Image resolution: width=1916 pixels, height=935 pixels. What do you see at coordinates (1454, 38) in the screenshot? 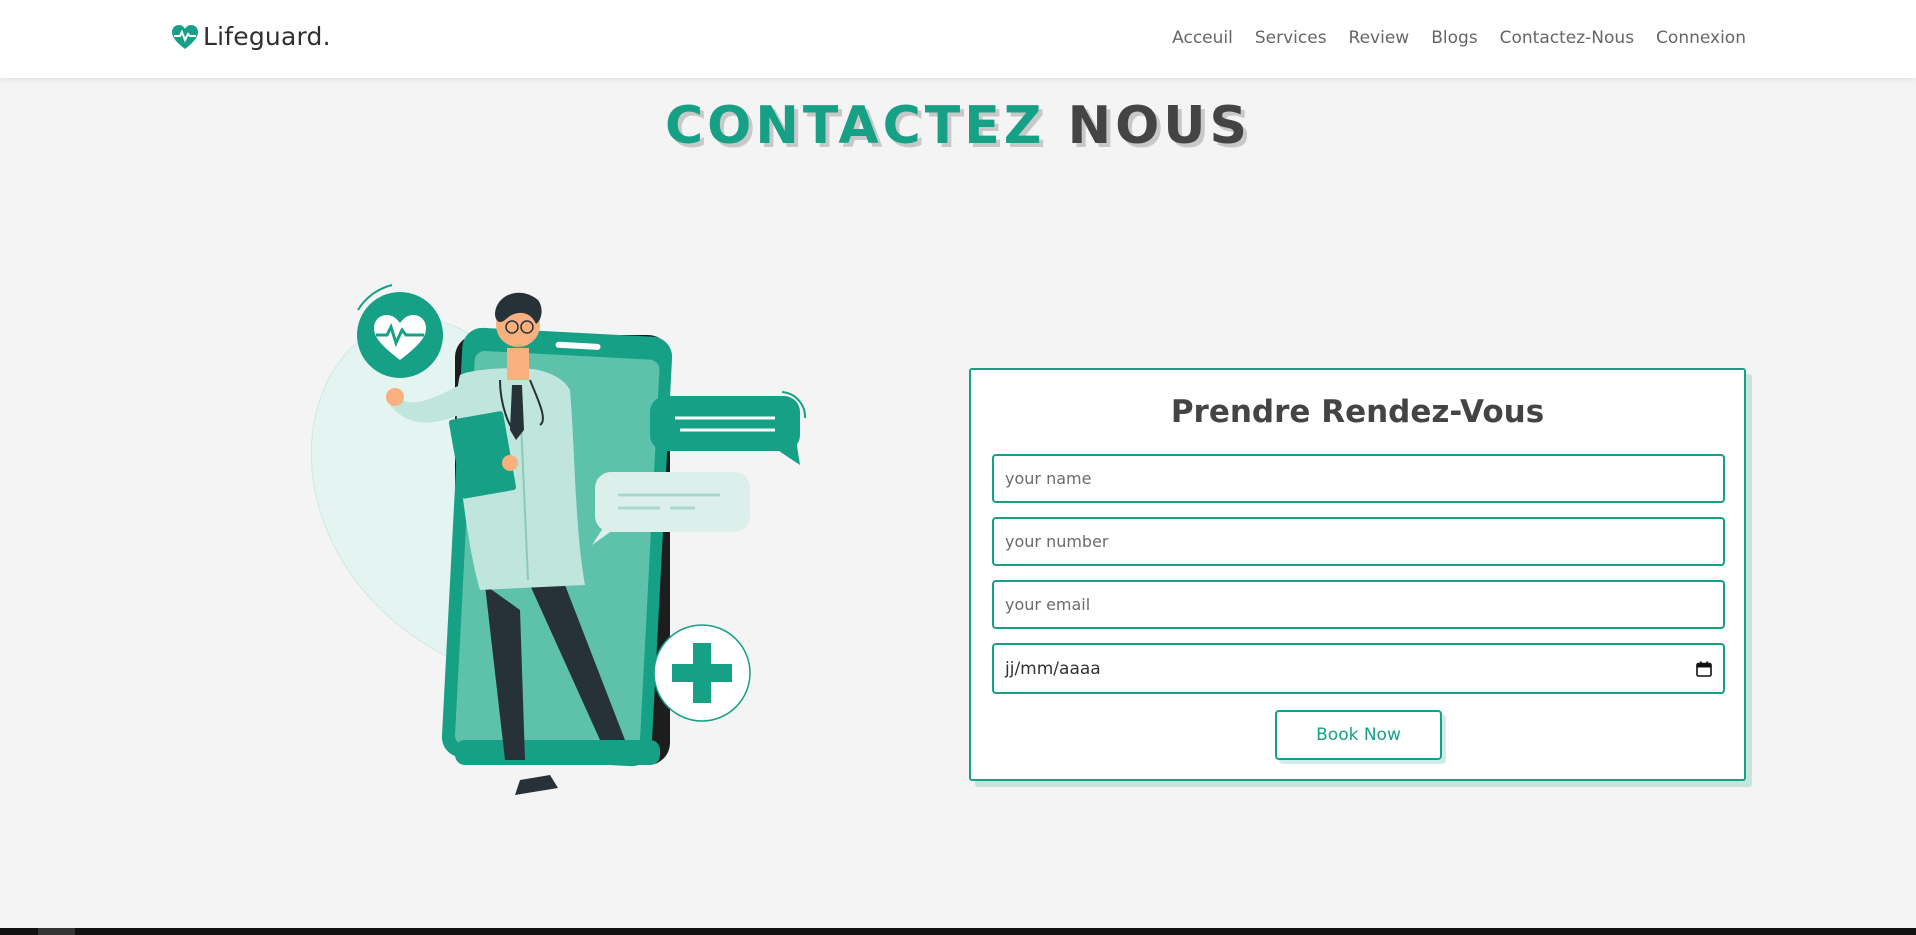
I see `nav-item-blogs: Blogs` at bounding box center [1454, 38].